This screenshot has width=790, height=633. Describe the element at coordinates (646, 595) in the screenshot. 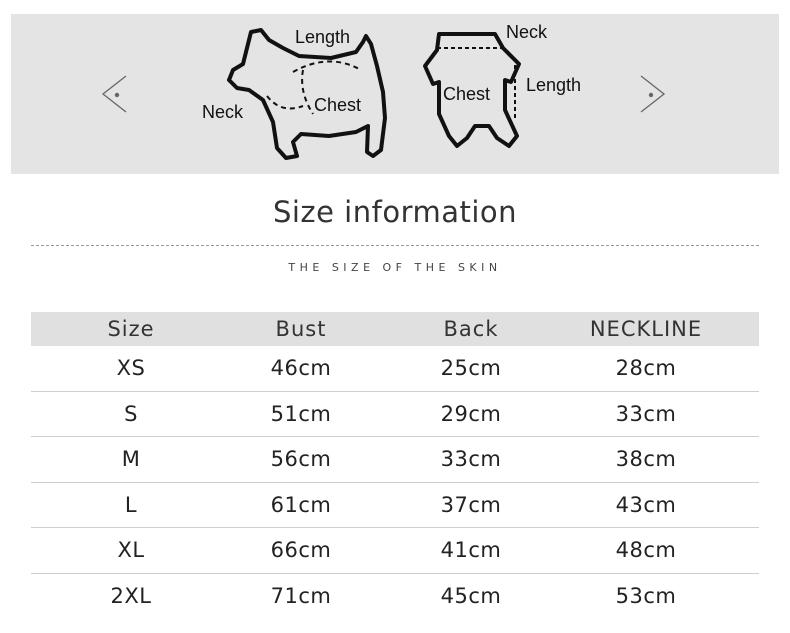

I see `neckline-cell: 53cm` at that location.